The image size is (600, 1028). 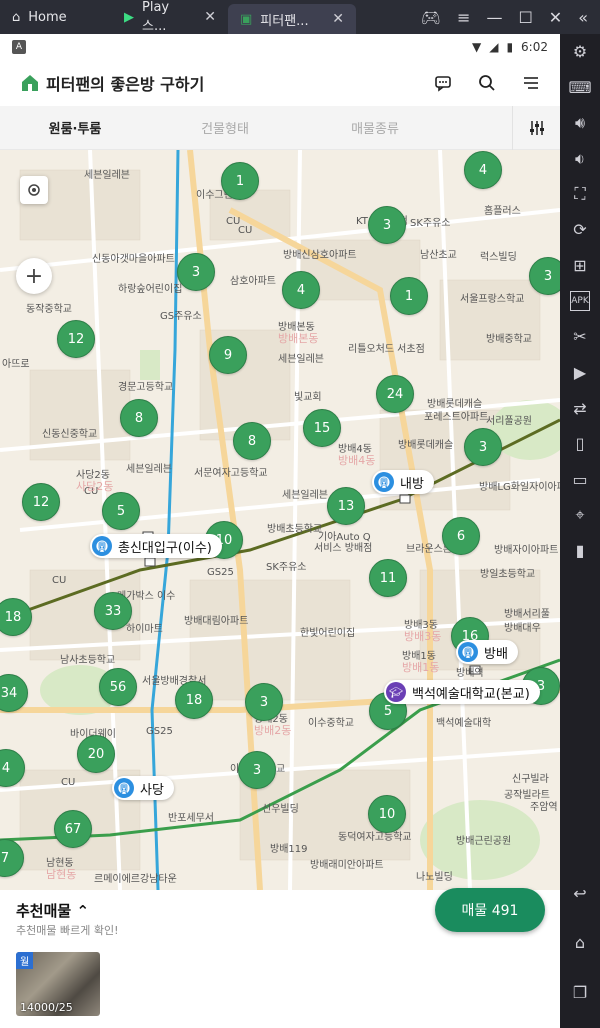 I want to click on poi-baekseok-univ: 🎓︎ 백석예술대학교(본교), so click(x=462, y=692).